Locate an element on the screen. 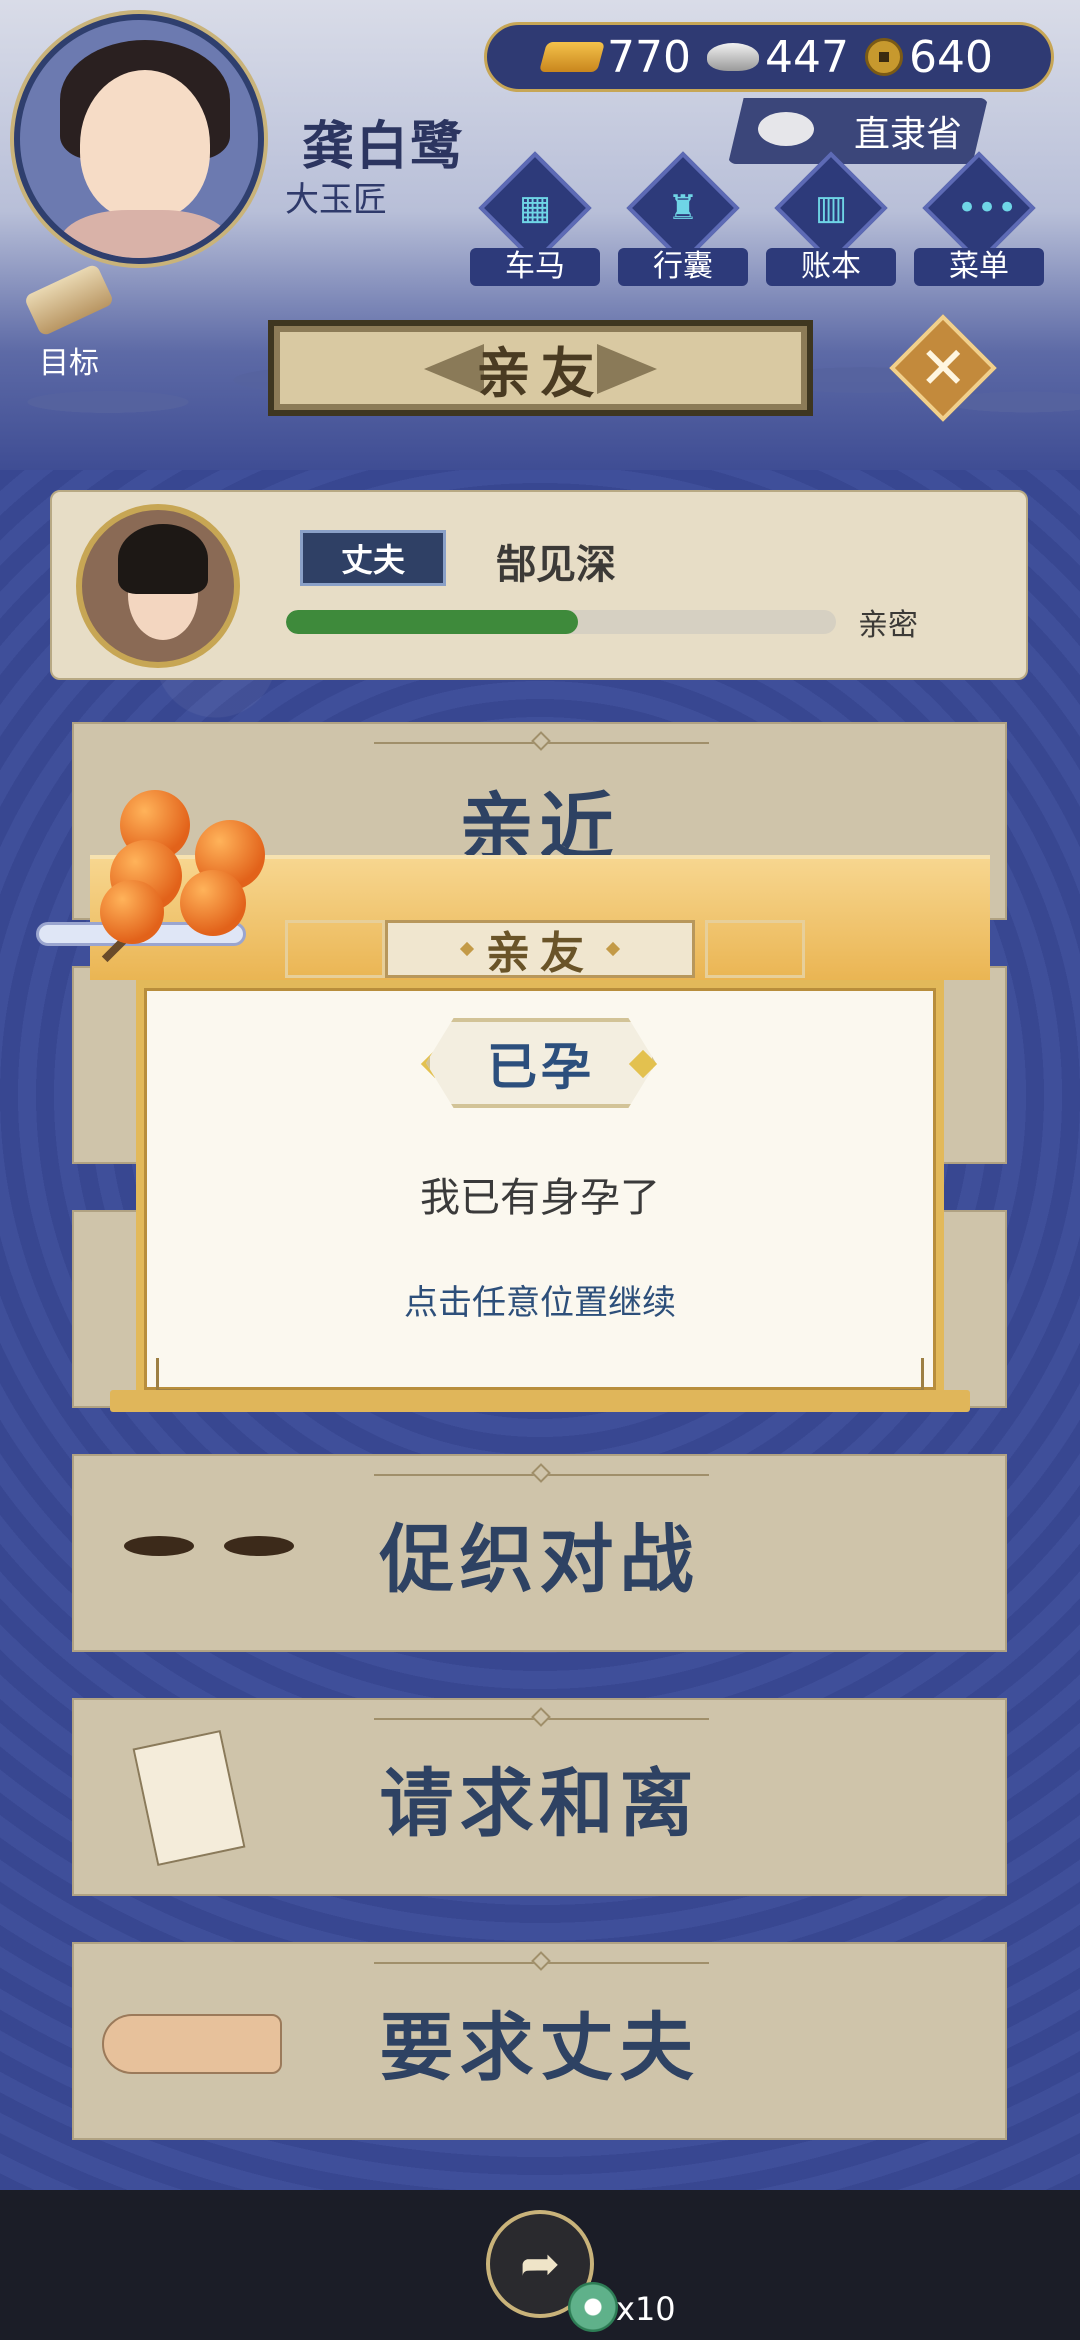  bag-button: ♜ 行囊 is located at coordinates (683, 219).